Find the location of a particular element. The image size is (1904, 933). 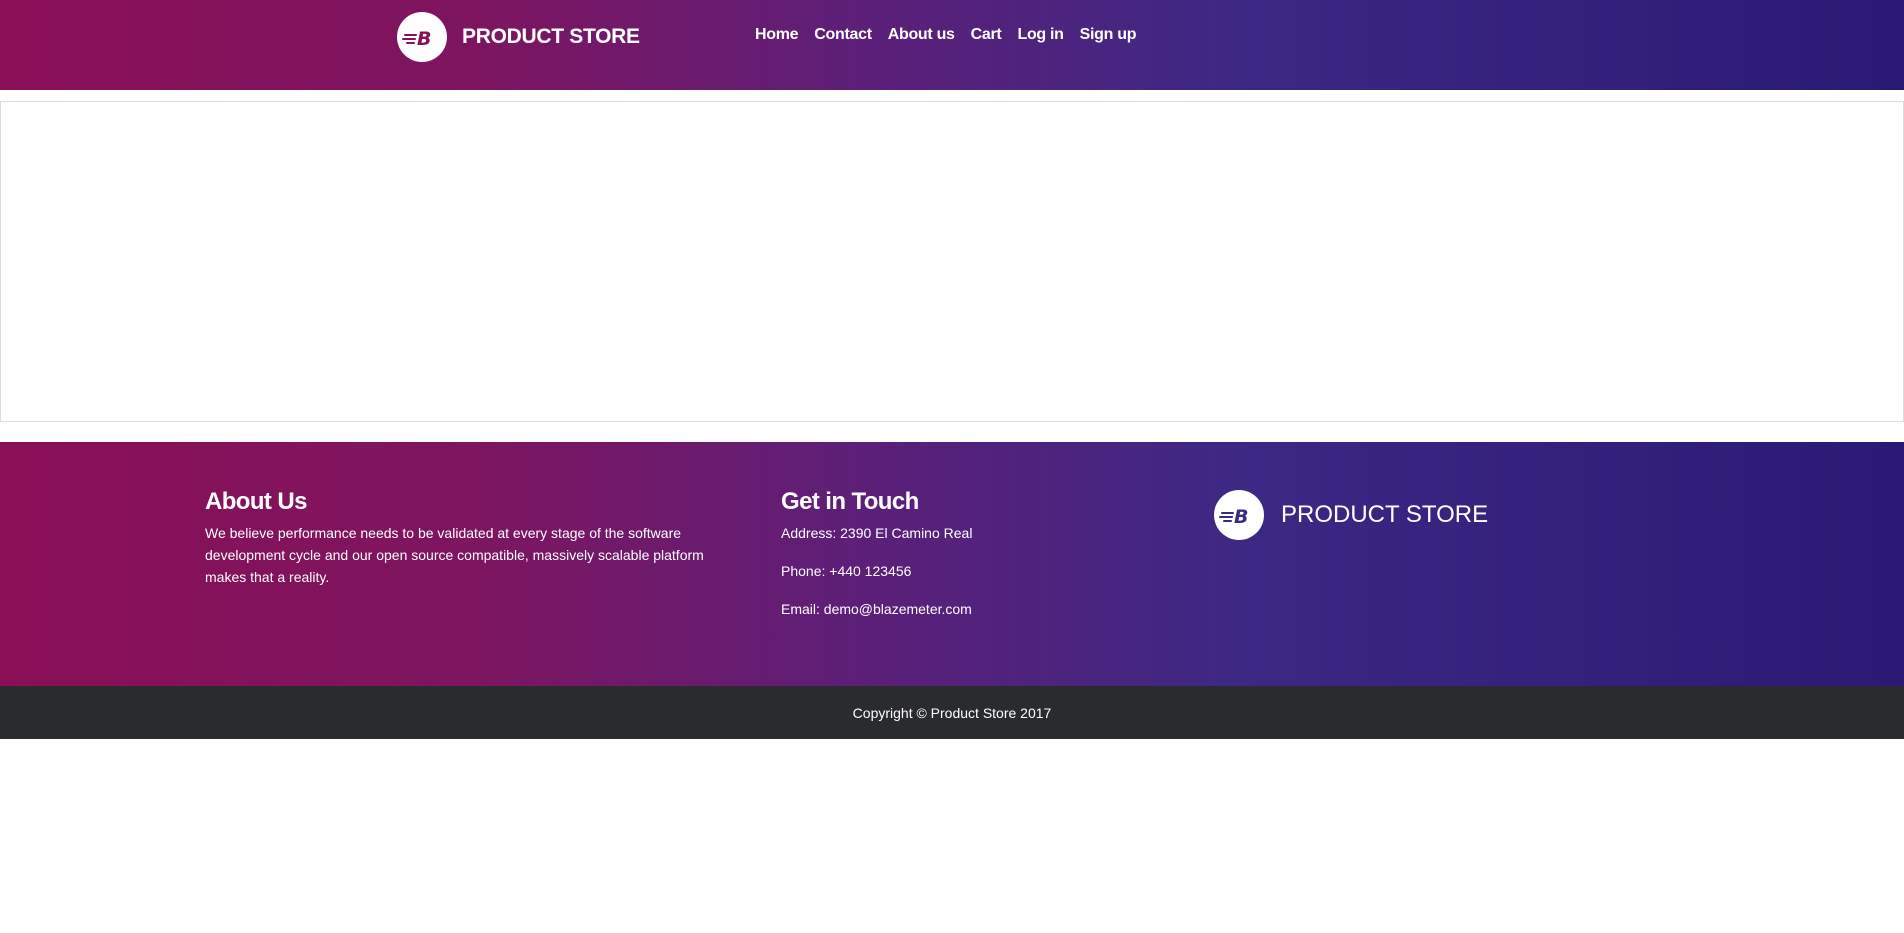

brand-name: PRODUCT STORE is located at coordinates (551, 36).